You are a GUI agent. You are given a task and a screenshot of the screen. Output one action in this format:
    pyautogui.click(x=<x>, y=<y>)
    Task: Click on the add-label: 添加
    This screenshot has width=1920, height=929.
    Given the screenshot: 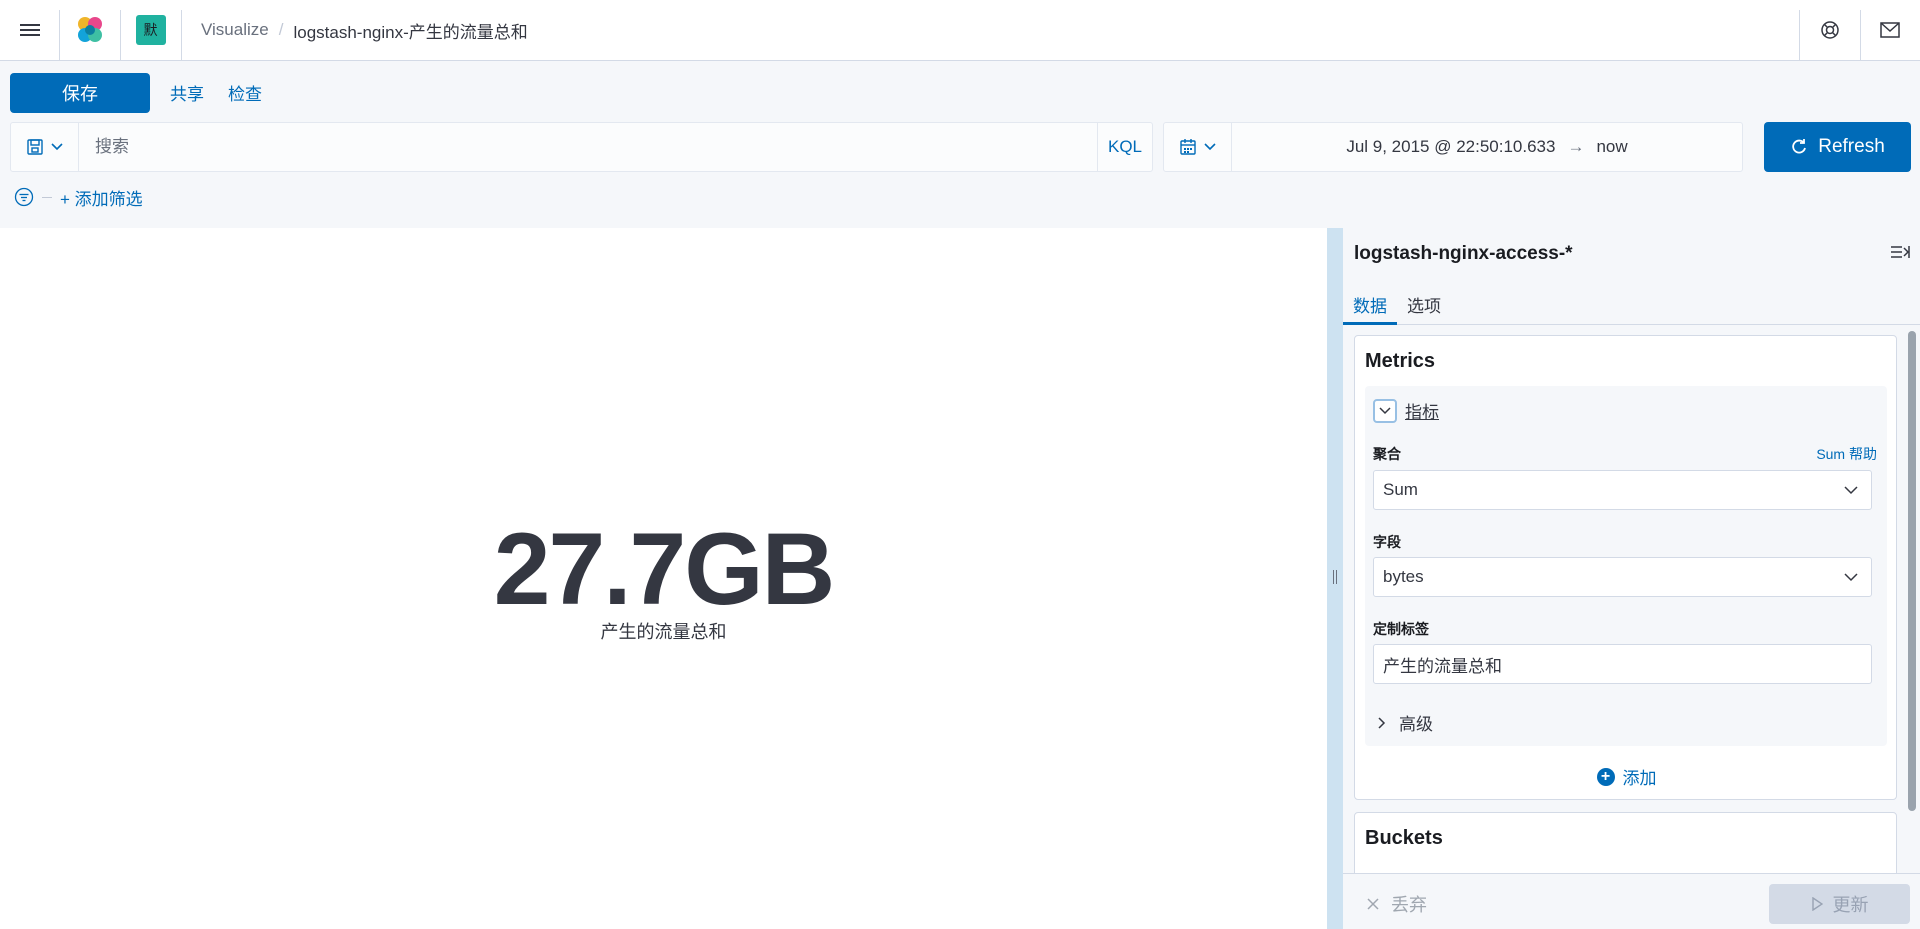 What is the action you would take?
    pyautogui.click(x=1639, y=778)
    